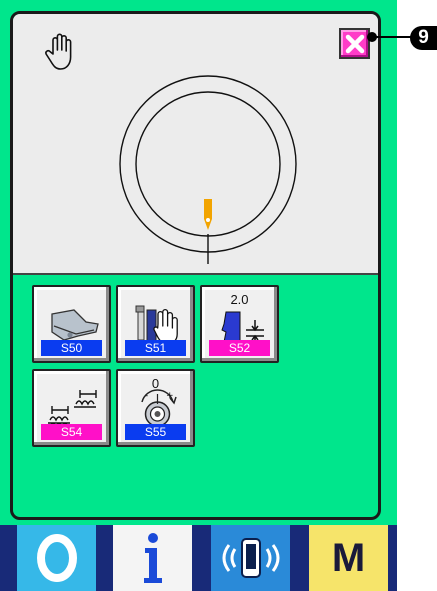 The width and height of the screenshot is (437, 591). Describe the element at coordinates (239, 324) in the screenshot. I see `tile-s52: 2.0 S52` at that location.